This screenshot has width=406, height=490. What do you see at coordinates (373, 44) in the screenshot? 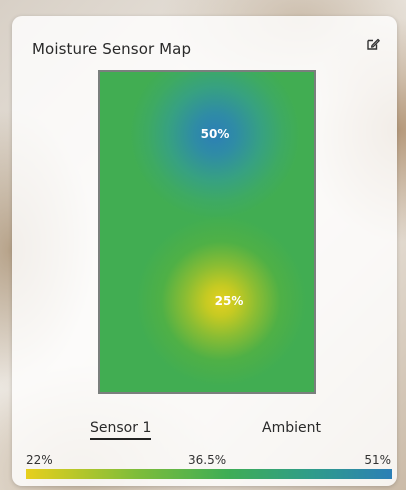
I see `edit-icon` at bounding box center [373, 44].